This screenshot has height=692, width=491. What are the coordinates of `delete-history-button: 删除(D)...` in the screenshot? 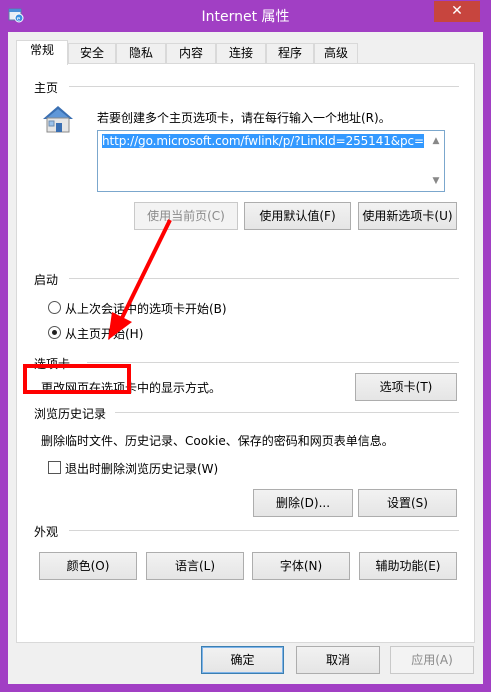 It's located at (303, 503).